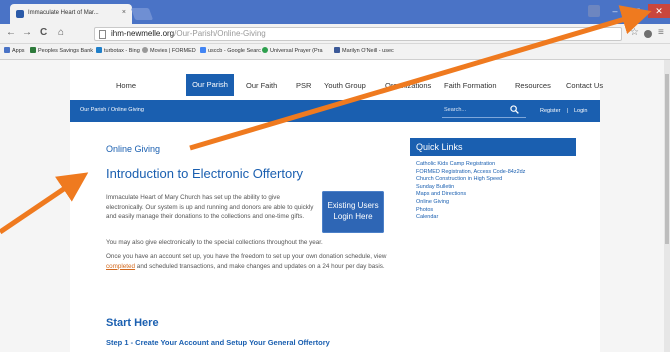 The width and height of the screenshot is (670, 352). What do you see at coordinates (470, 85) in the screenshot?
I see `nav-faith-formation: Faith Formation` at bounding box center [470, 85].